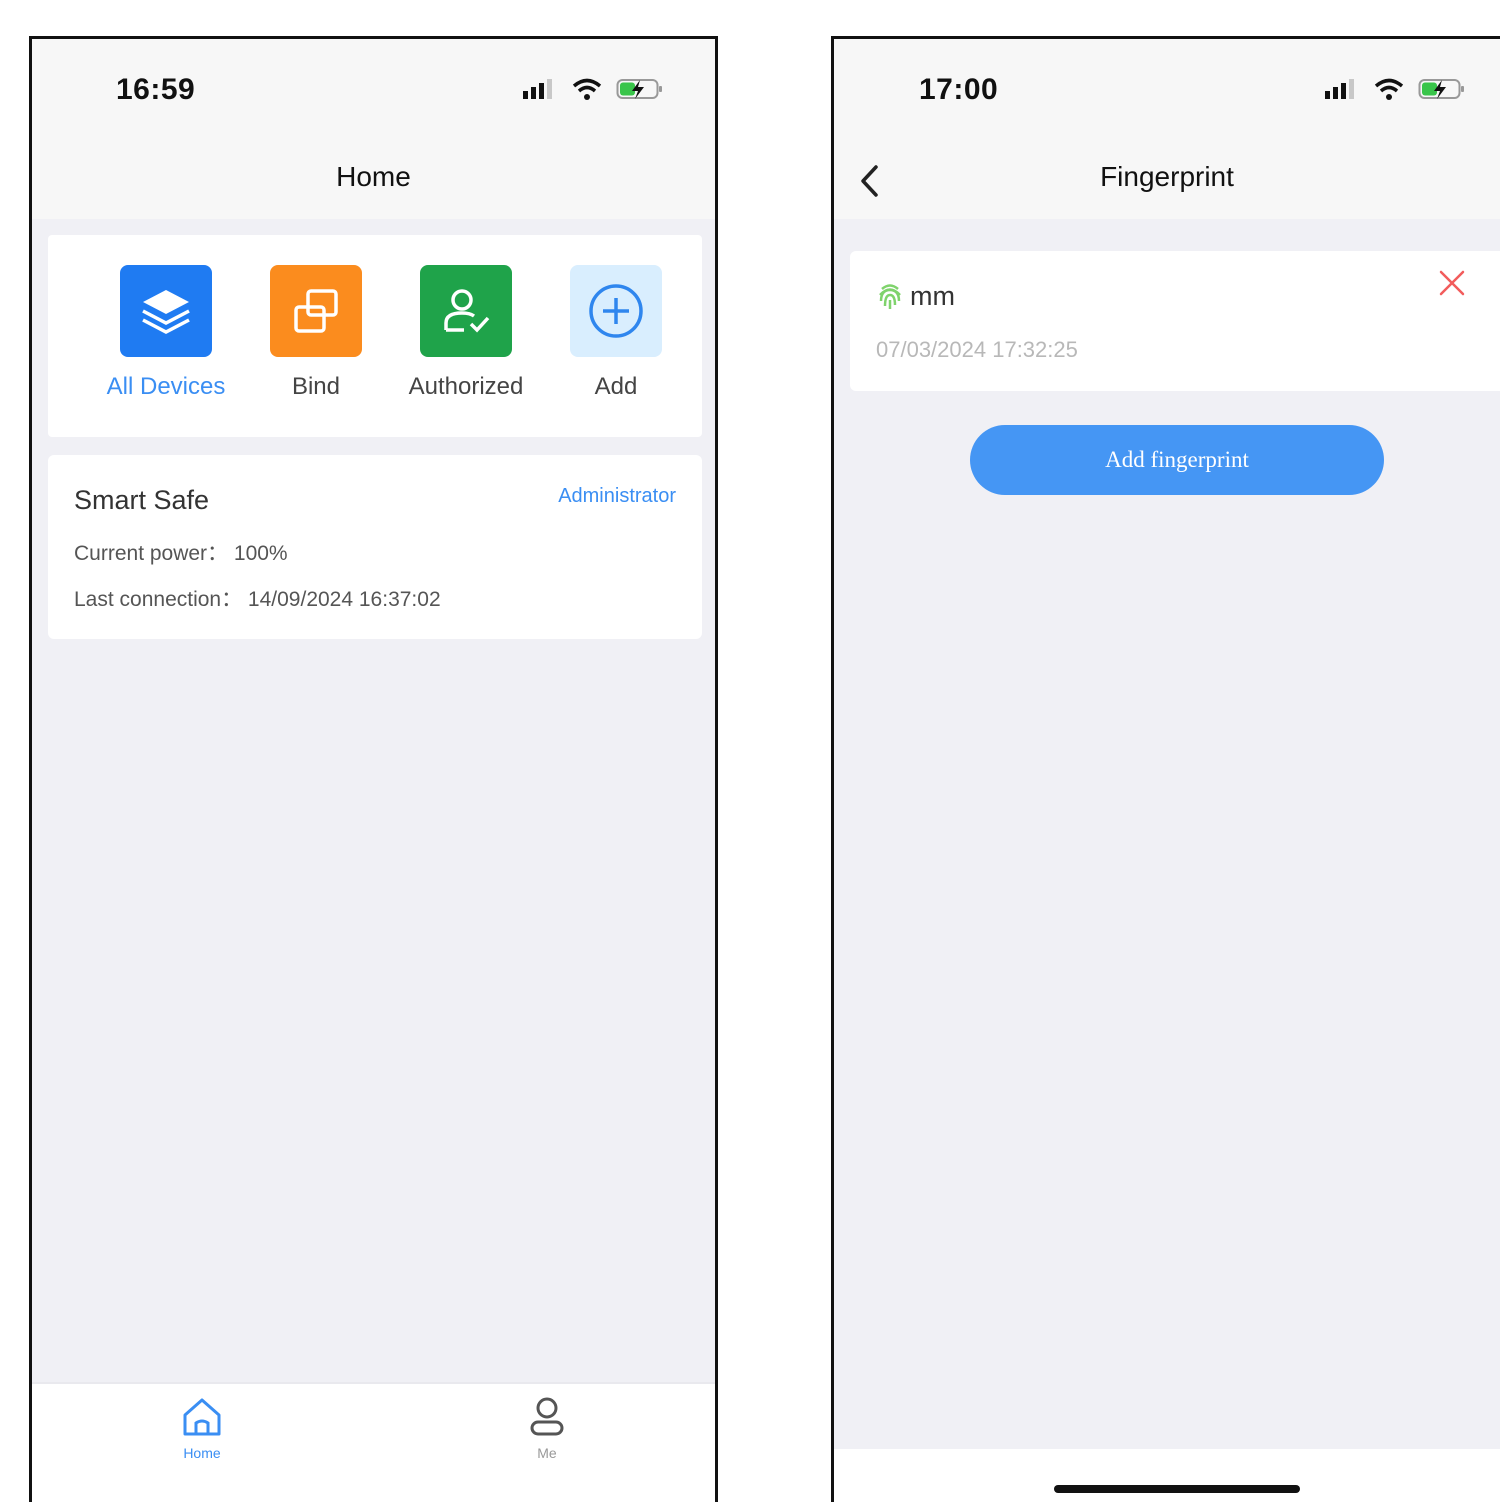  Describe the element at coordinates (466, 311) in the screenshot. I see `user-check-icon` at that location.